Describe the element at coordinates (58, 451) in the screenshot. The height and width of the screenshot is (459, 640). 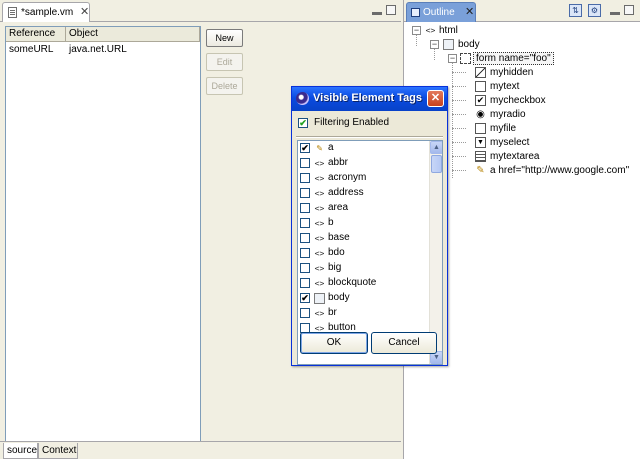
I see `tab-context: Context` at that location.